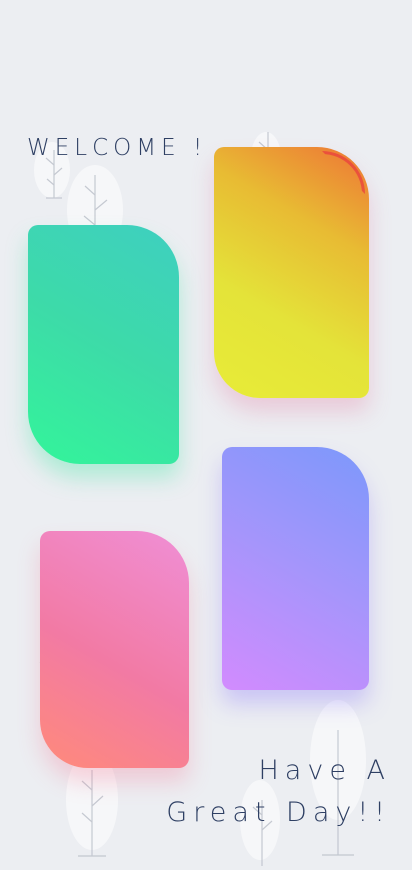 The image size is (412, 870). Describe the element at coordinates (278, 812) in the screenshot. I see `greeting-line-2: Great Day!!` at that location.